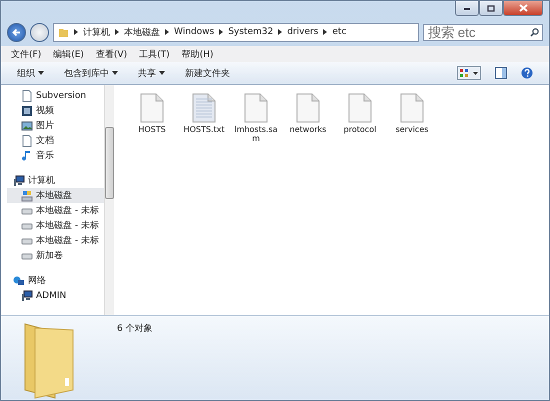 The height and width of the screenshot is (401, 550). I want to click on toolbar-button: 新建文件夹, so click(207, 73).